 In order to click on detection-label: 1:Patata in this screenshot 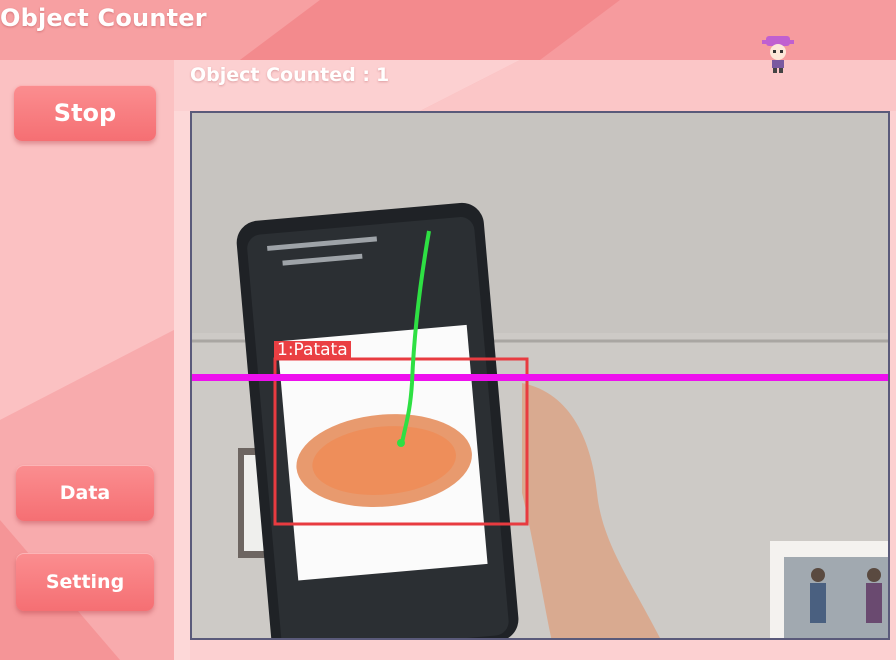, I will do `click(312, 350)`.